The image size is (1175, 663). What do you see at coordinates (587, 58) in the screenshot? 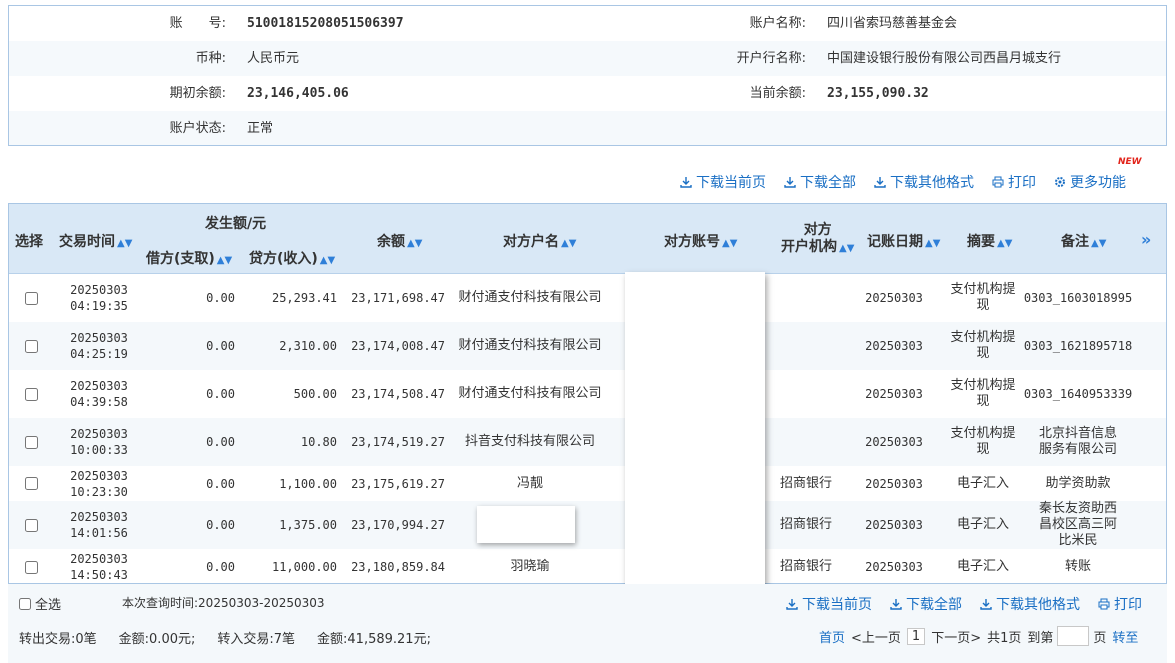
I see `info-row-currency: 币种: 人民币元 开户行名称: 中国建设银行股份有限公司西昌月城支行` at bounding box center [587, 58].